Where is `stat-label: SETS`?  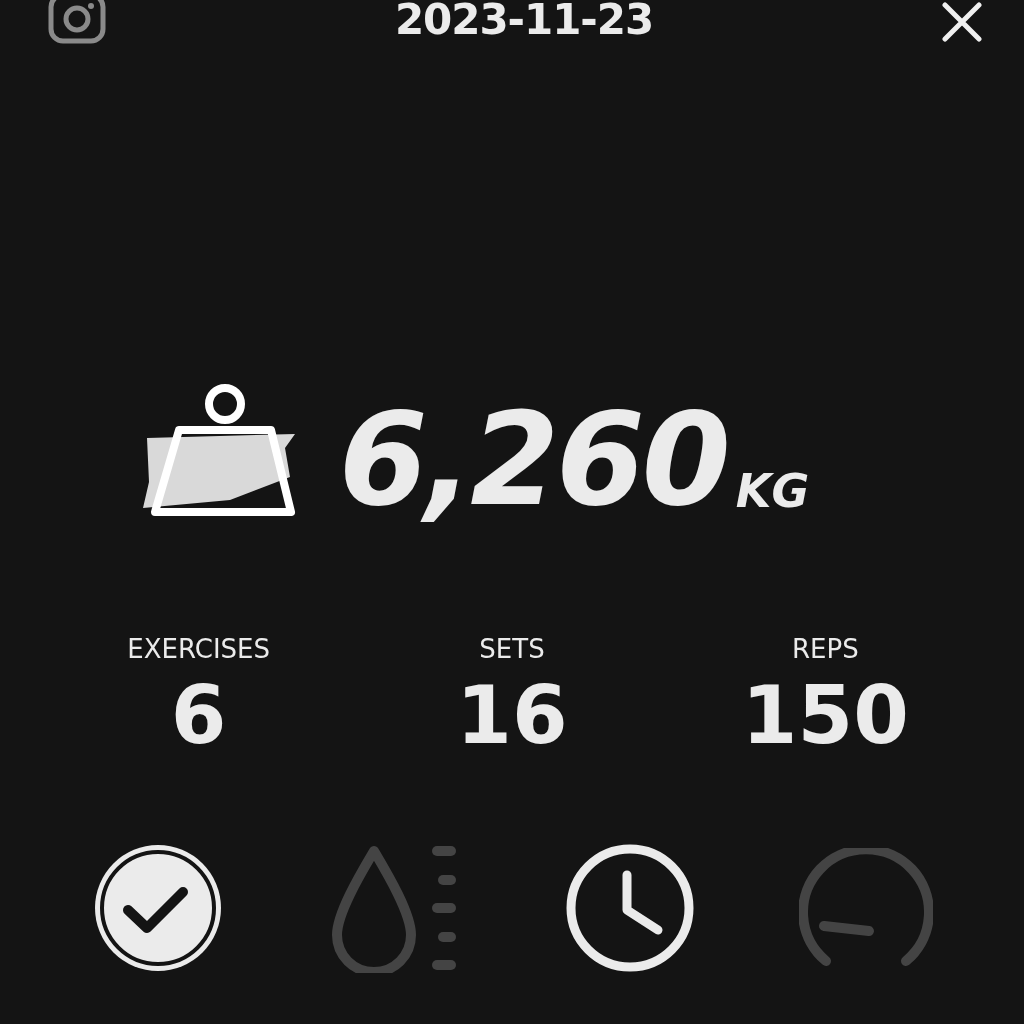 stat-label: SETS is located at coordinates (512, 649).